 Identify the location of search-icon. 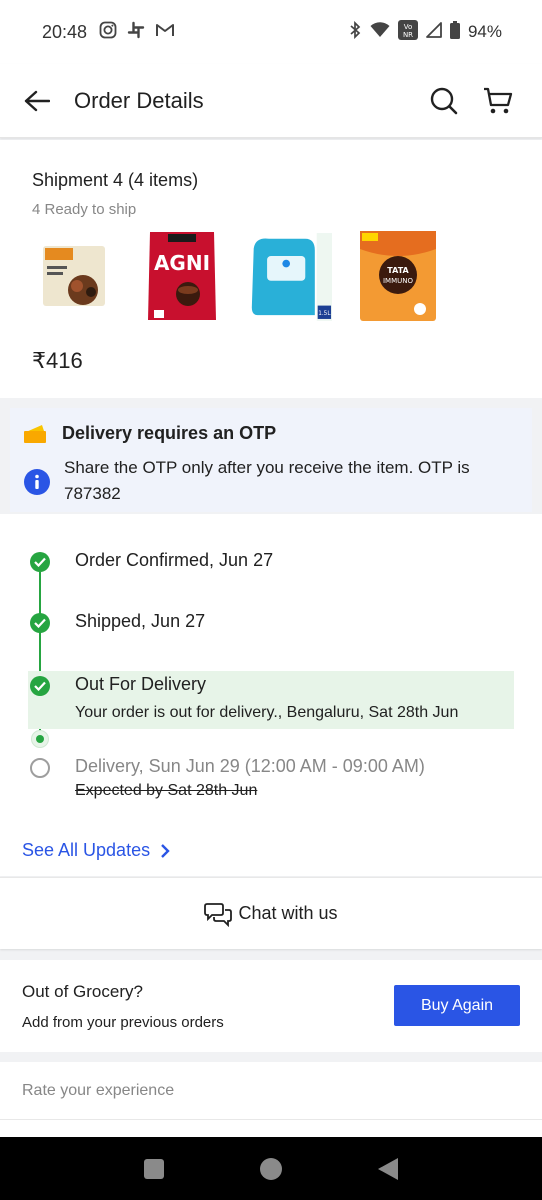
(444, 100).